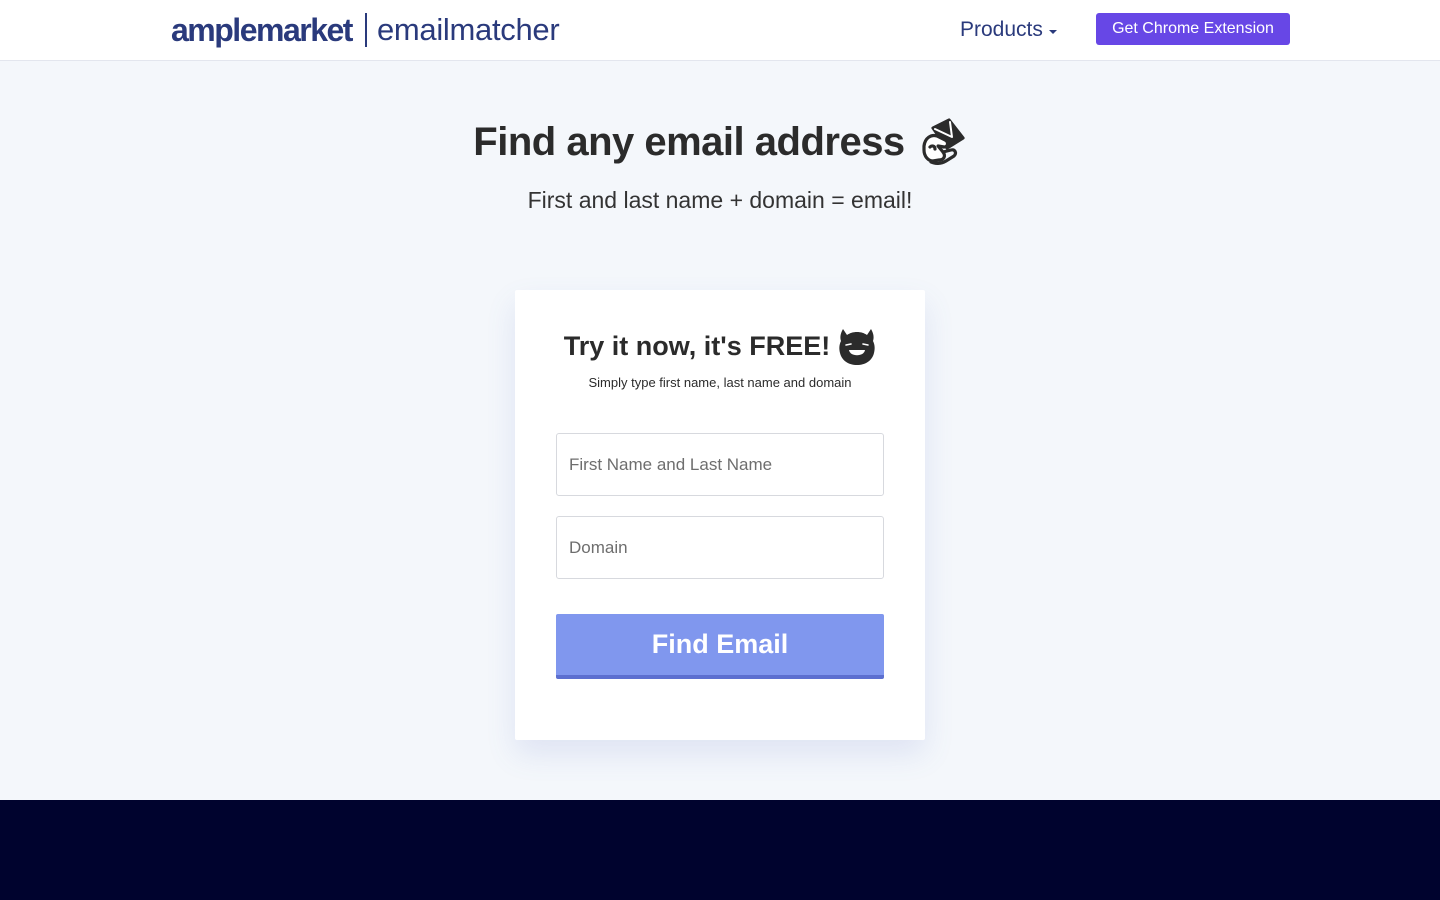  I want to click on brand-divider, so click(365, 30).